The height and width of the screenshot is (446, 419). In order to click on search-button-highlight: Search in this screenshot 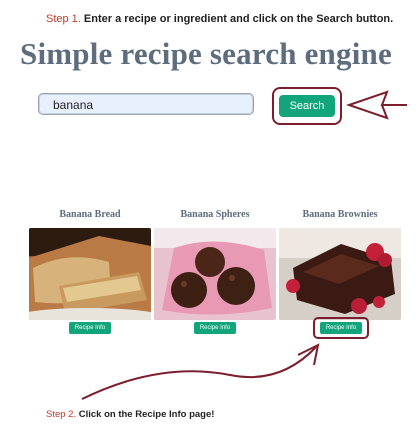, I will do `click(307, 106)`.